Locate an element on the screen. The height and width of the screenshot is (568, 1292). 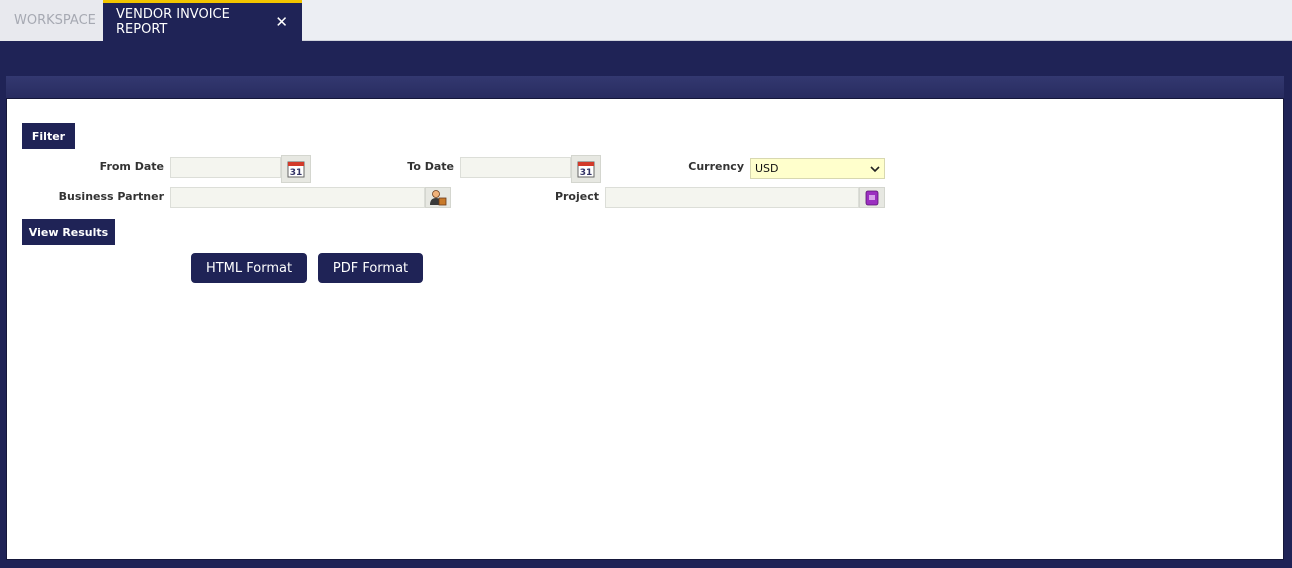
project-label: Project is located at coordinates (576, 196).